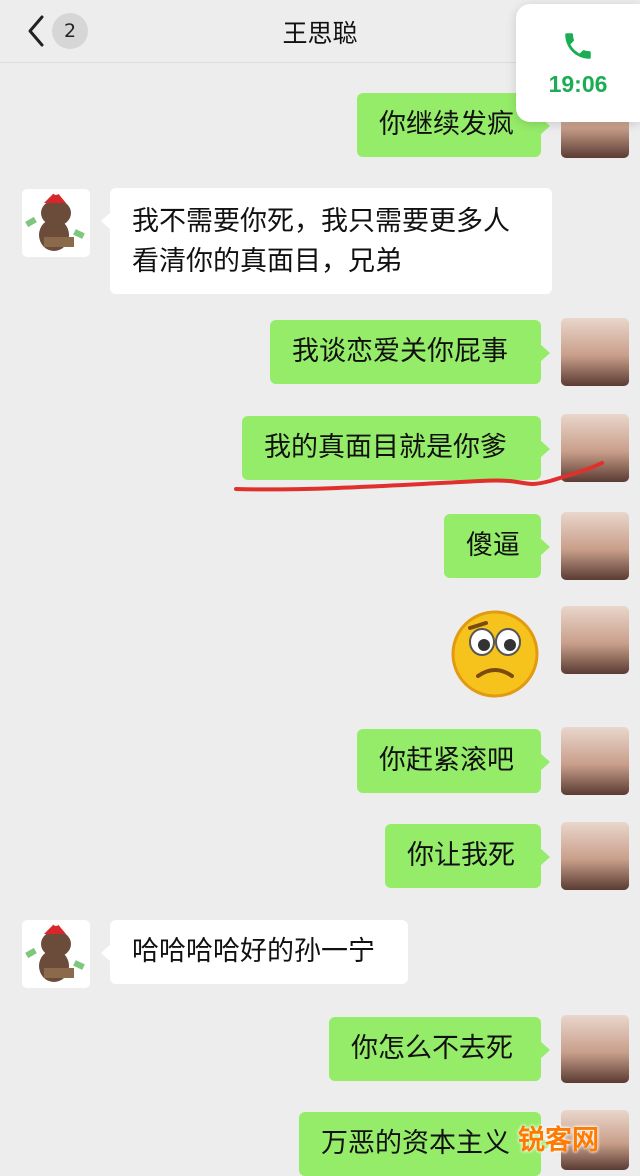 This screenshot has height=1176, width=640. Describe the element at coordinates (578, 63) in the screenshot. I see `call-widget: 19:06` at that location.